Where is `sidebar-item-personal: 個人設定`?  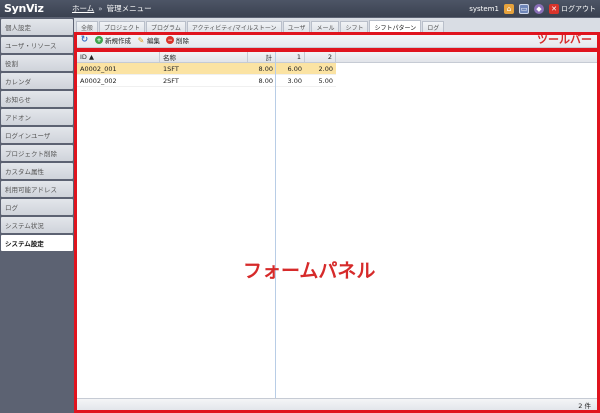 sidebar-item-personal: 個人設定 is located at coordinates (37, 27).